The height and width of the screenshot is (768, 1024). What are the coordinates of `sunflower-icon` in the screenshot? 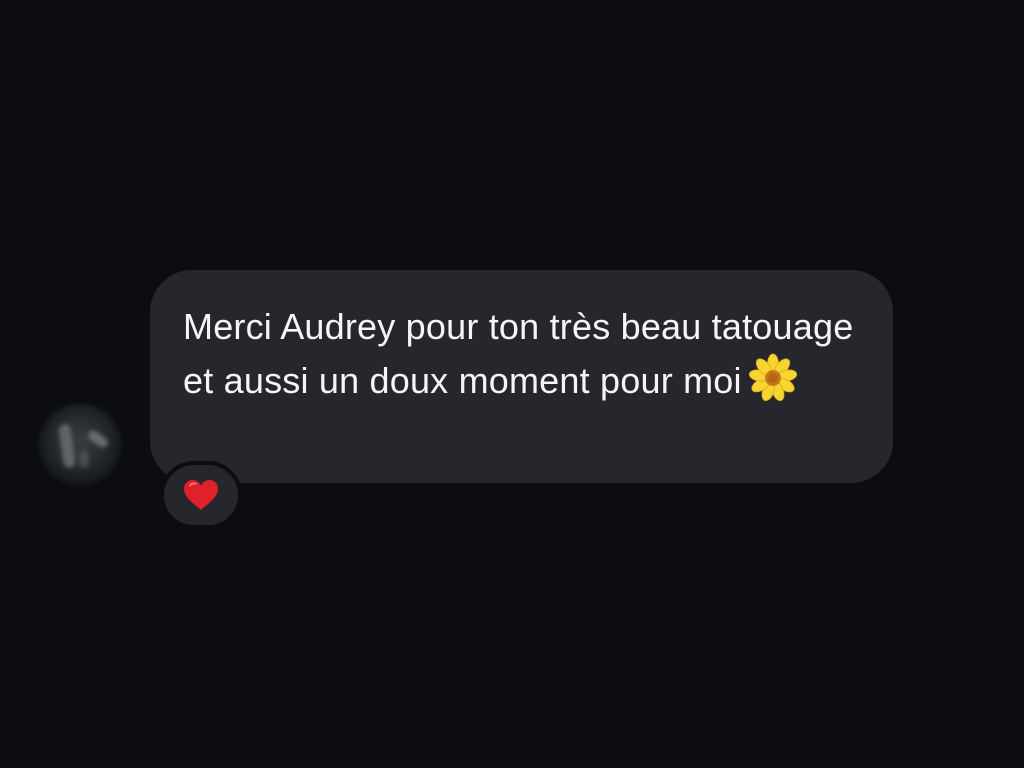 It's located at (772, 377).